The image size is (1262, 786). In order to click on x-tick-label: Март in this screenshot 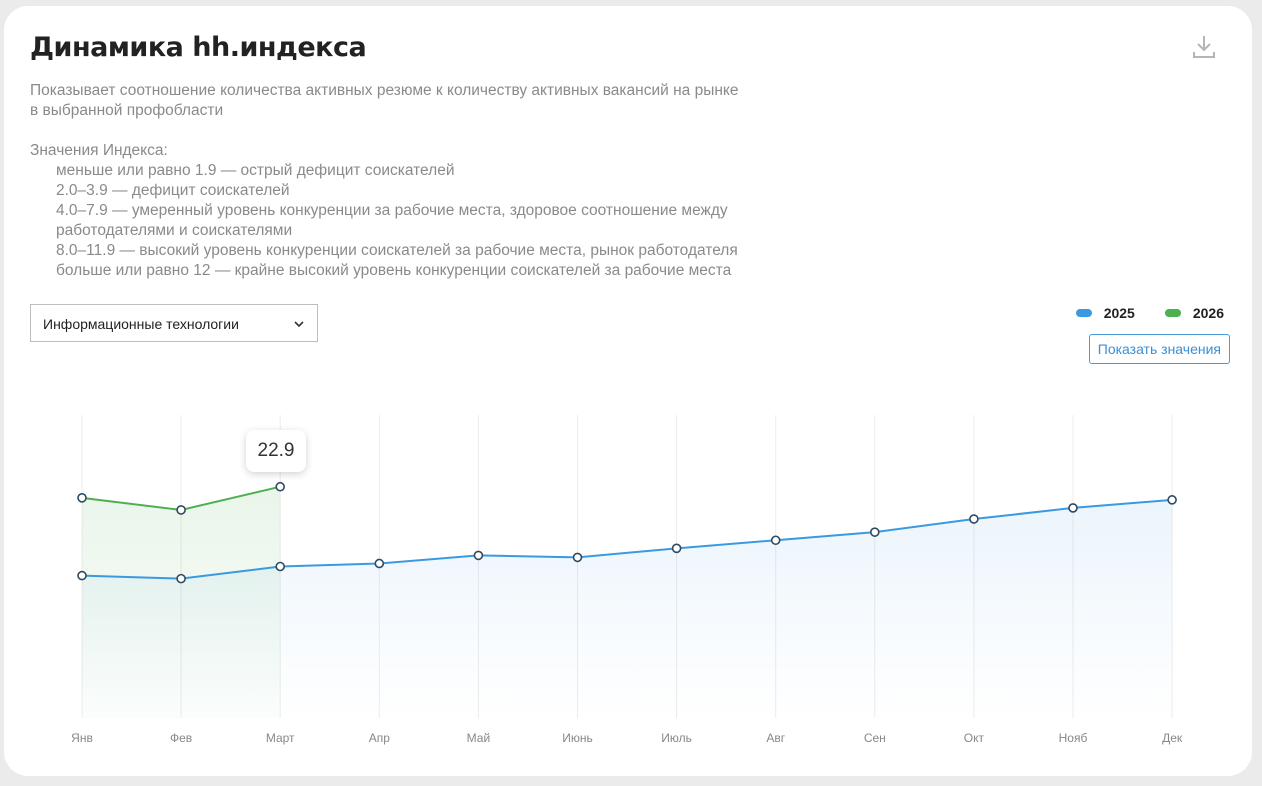, I will do `click(280, 738)`.